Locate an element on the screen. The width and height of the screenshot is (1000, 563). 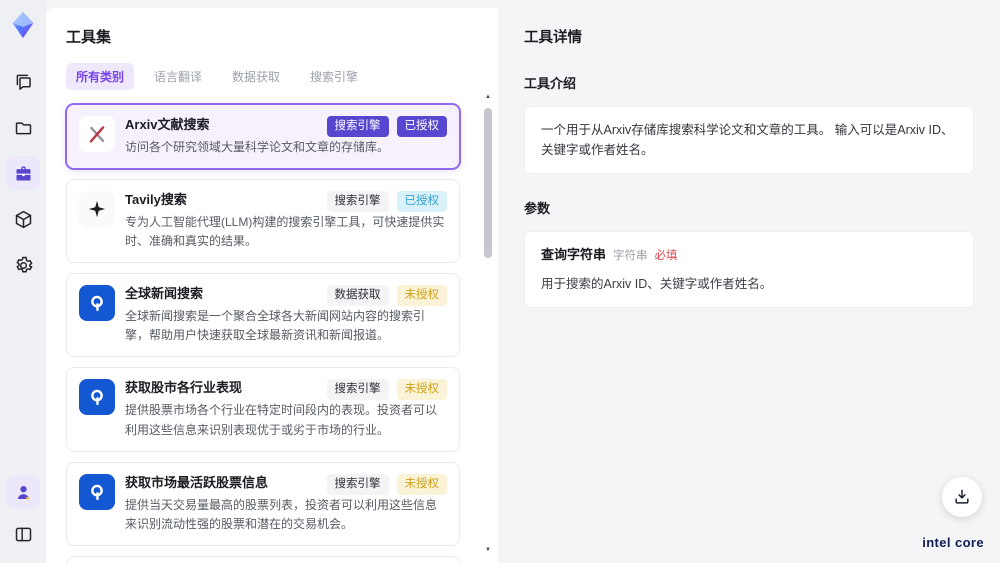
tool-card: 万维地区新闻查询查询具体行政区划内的新闻，快速了解各地新闻动态搜索引擎未授权 is located at coordinates (263, 559).